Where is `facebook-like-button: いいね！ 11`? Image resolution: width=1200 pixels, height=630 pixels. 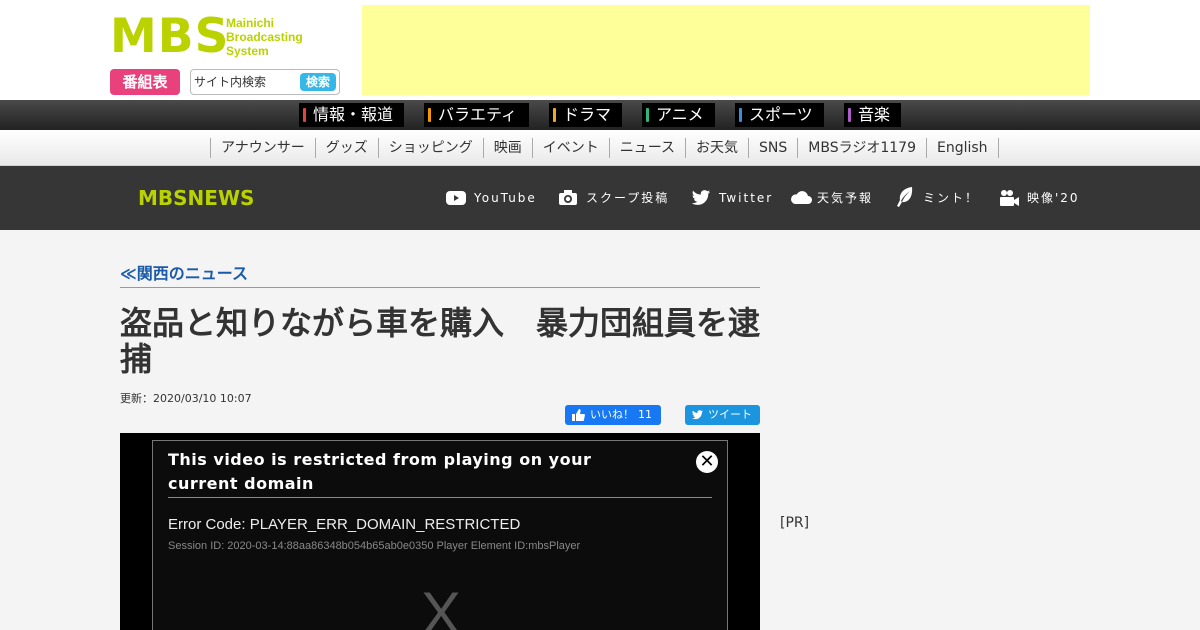
facebook-like-button: いいね！ 11 is located at coordinates (613, 415).